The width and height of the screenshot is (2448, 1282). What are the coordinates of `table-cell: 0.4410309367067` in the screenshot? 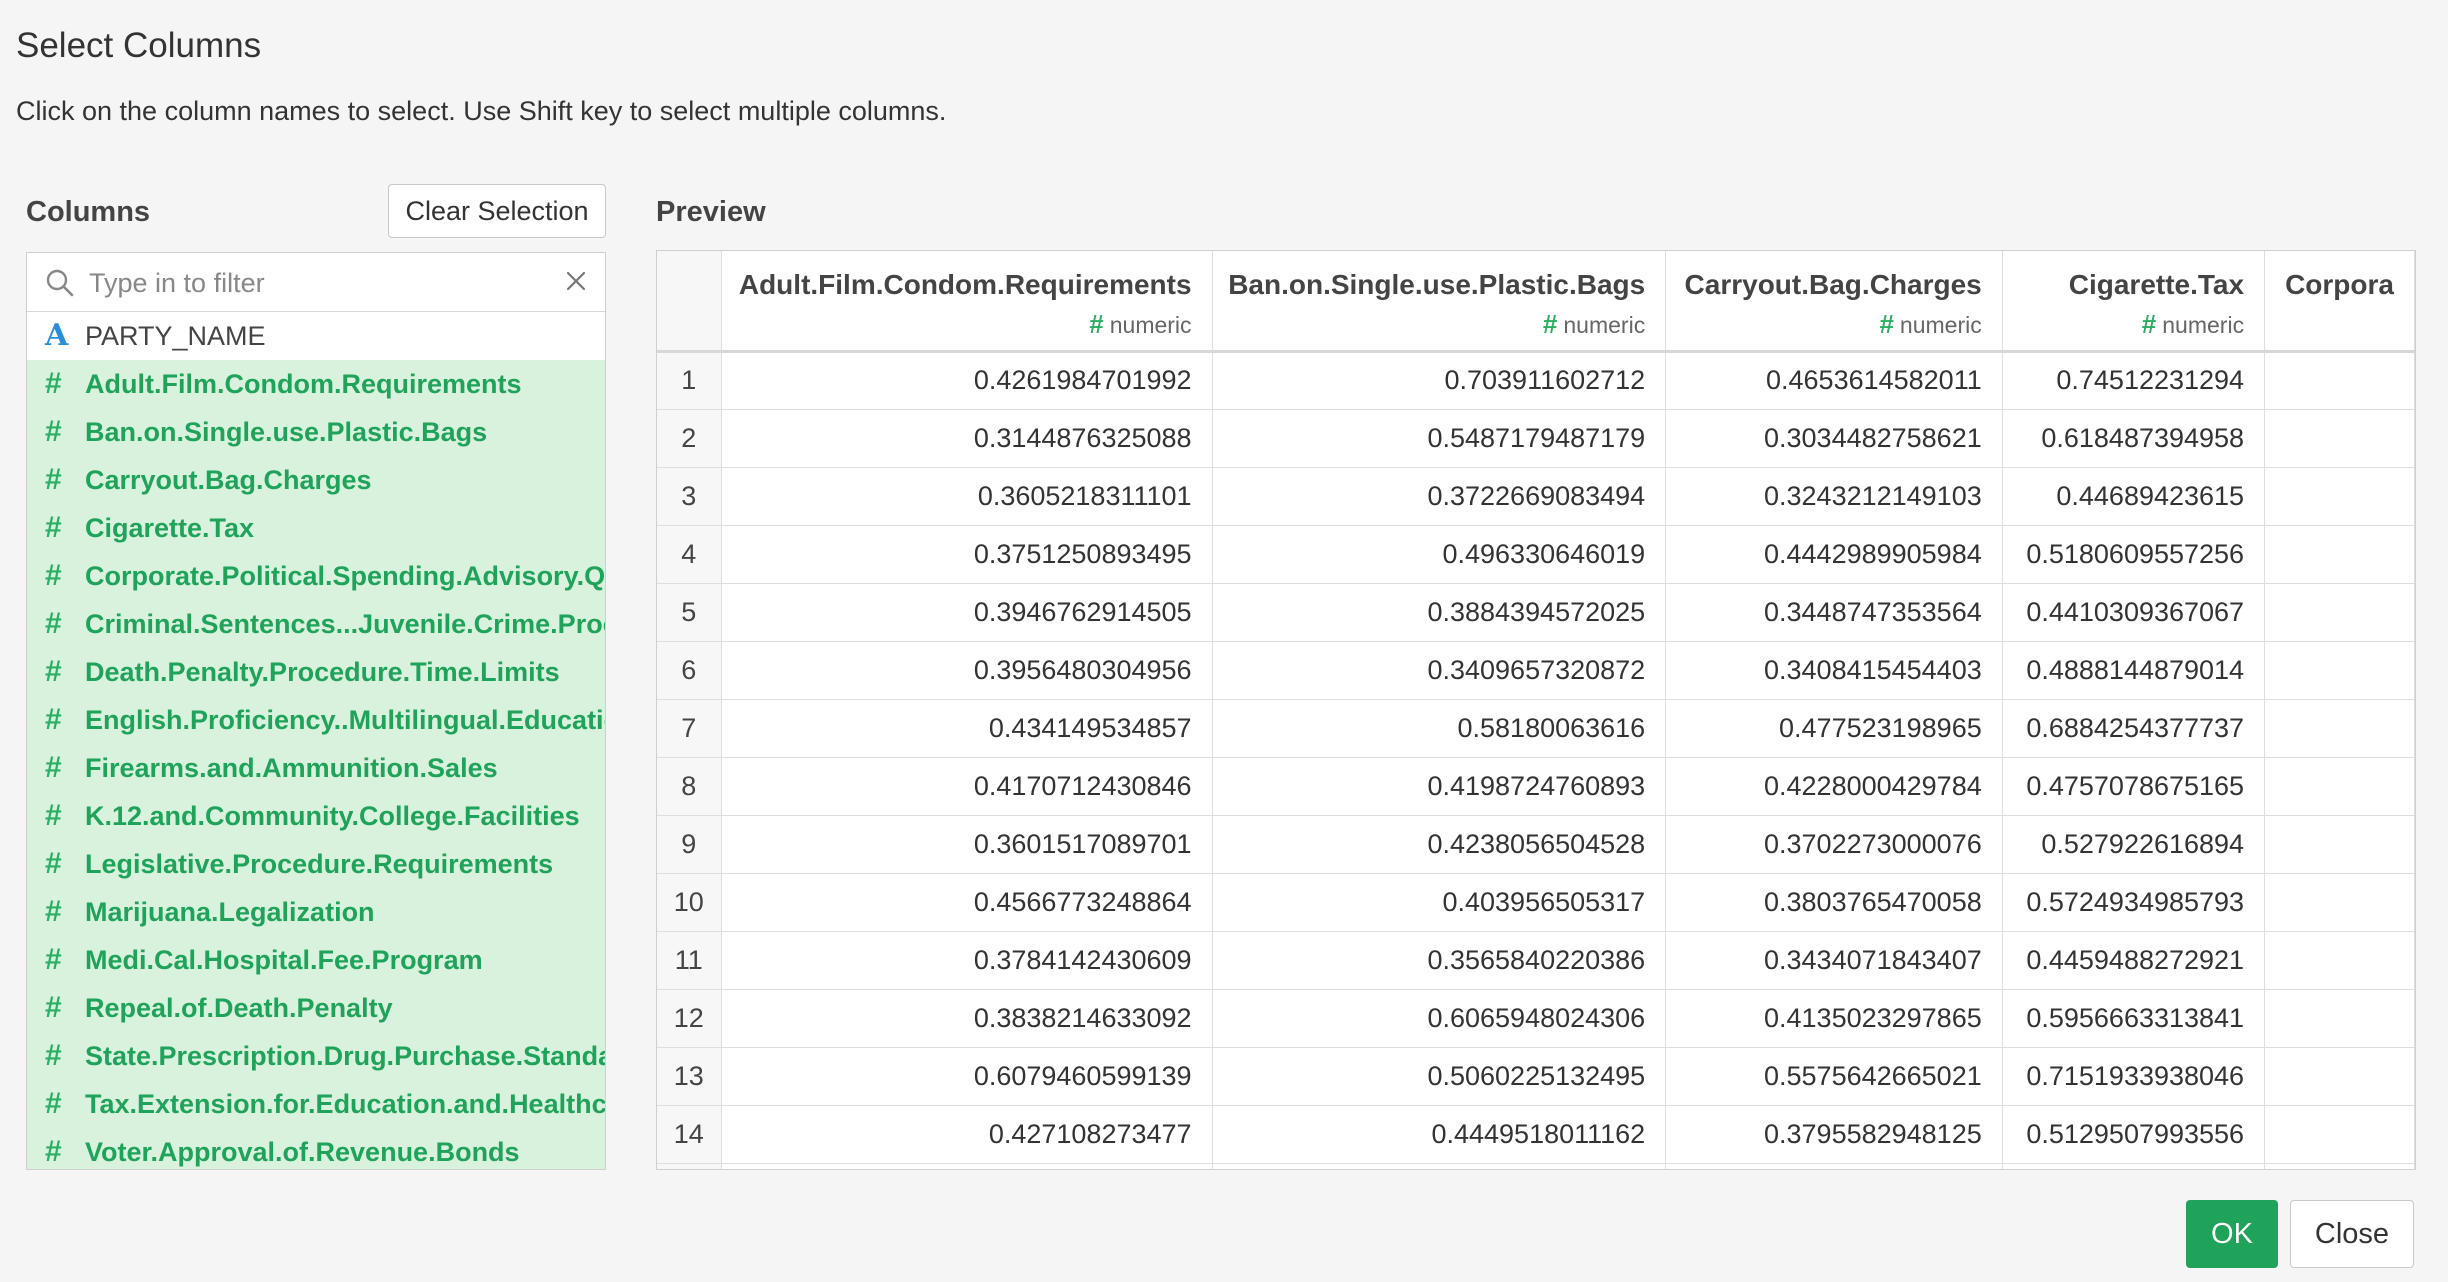 It's located at (2134, 612).